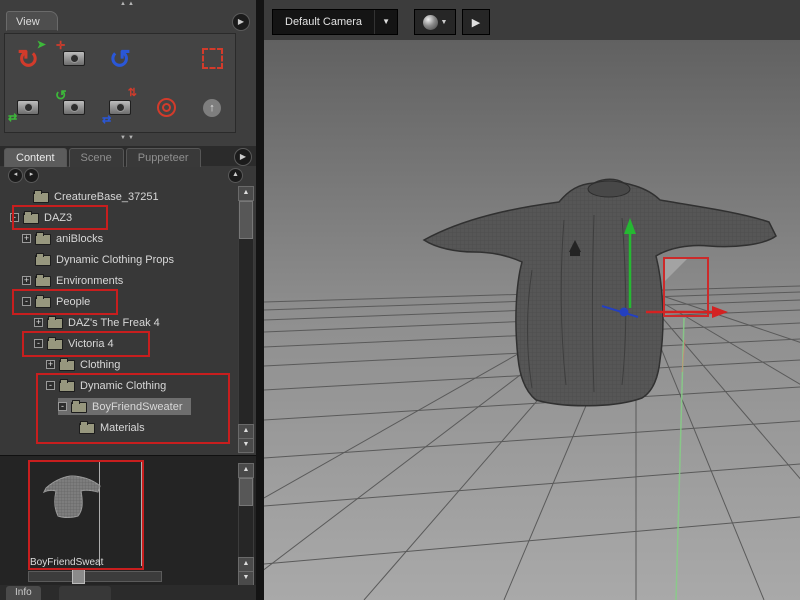 This screenshot has height=600, width=800. Describe the element at coordinates (106, 196) in the screenshot. I see `tree-item-label: CreatureBase_37251` at that location.